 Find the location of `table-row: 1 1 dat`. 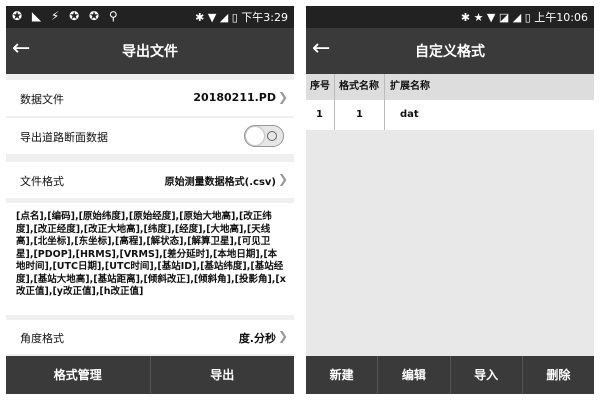

table-row: 1 1 dat is located at coordinates (450, 115).